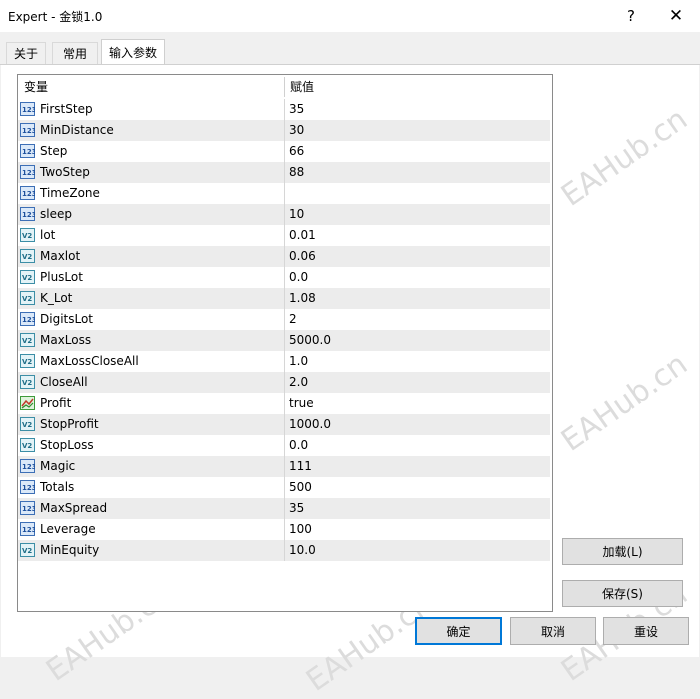 The width and height of the screenshot is (700, 699). Describe the element at coordinates (284, 361) in the screenshot. I see `table-row: V2 MaxLossCloseAll 1.0` at that location.